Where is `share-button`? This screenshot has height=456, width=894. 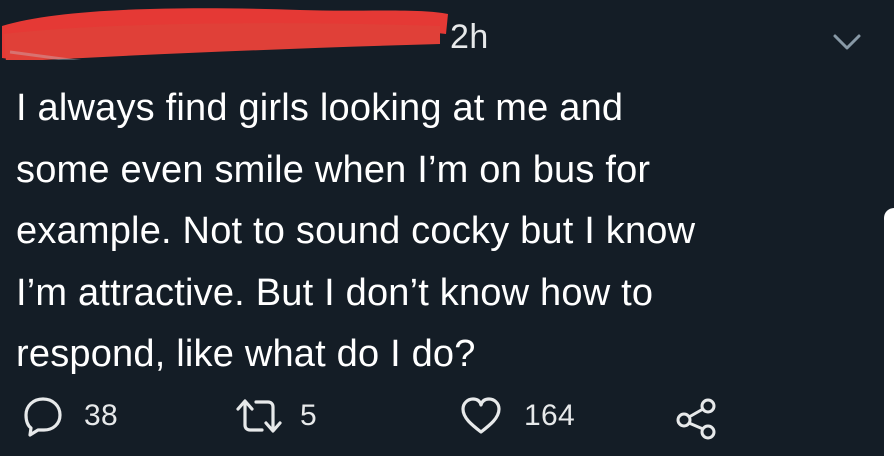
share-button is located at coordinates (696, 416).